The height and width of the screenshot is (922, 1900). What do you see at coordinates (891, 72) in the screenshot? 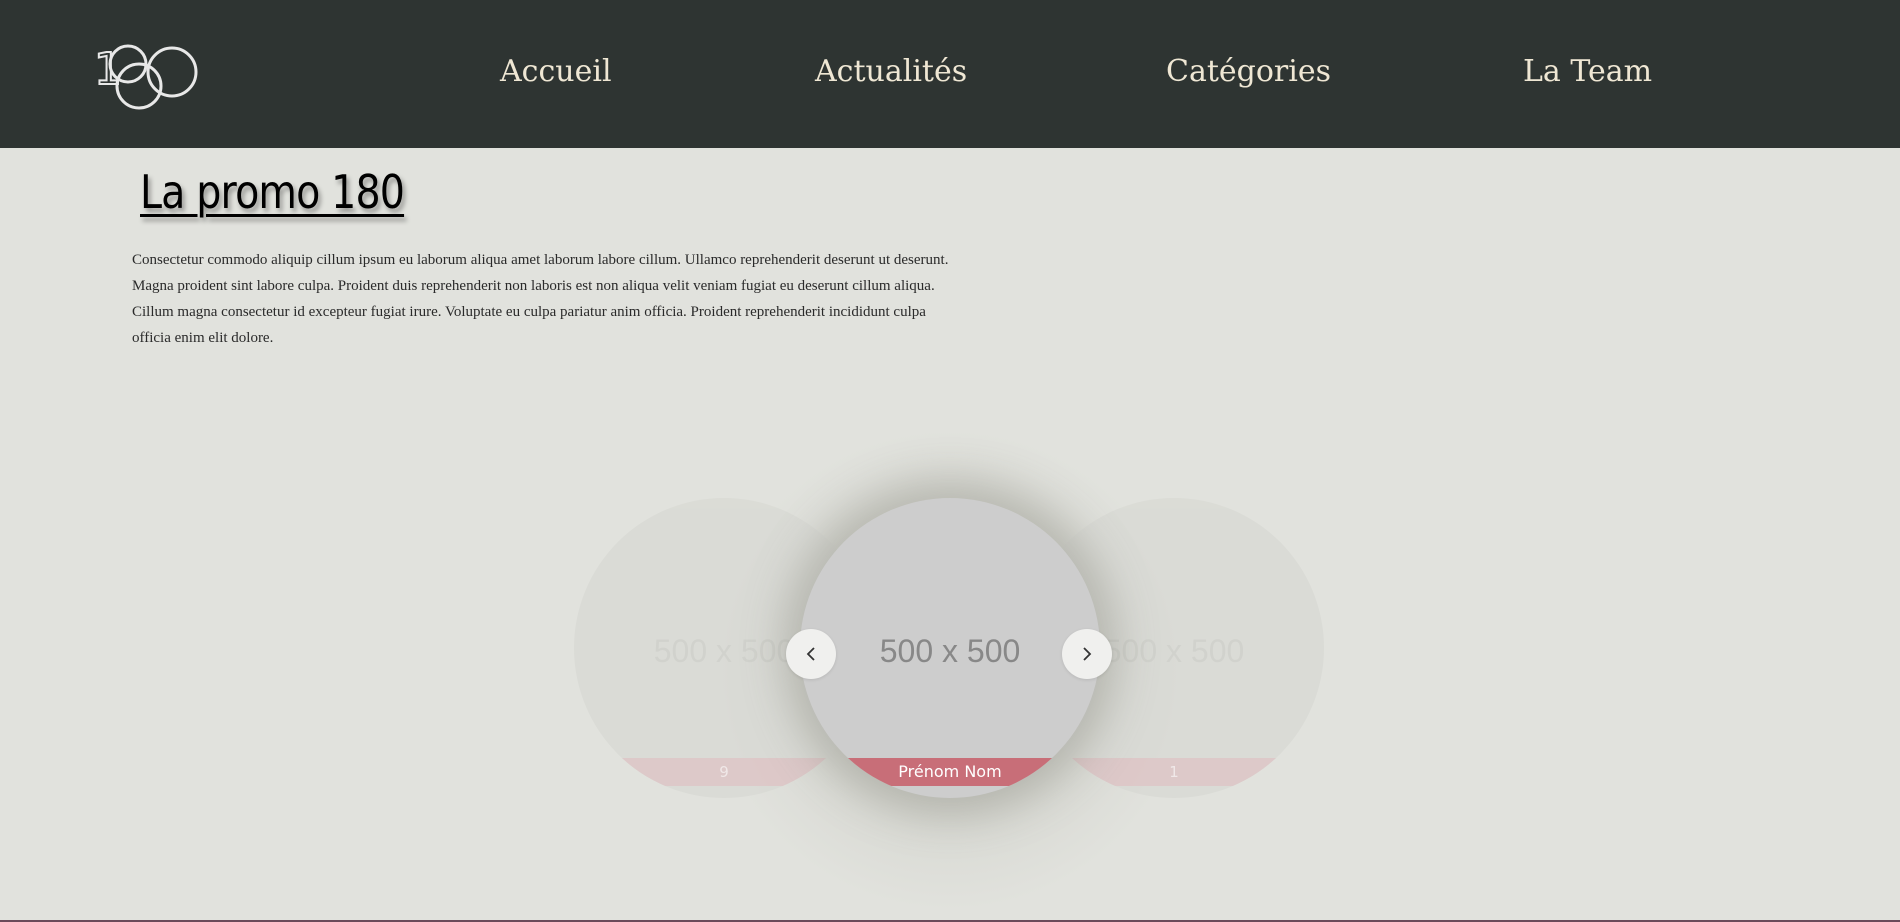
I see `nav-actualites: Actualités` at bounding box center [891, 72].